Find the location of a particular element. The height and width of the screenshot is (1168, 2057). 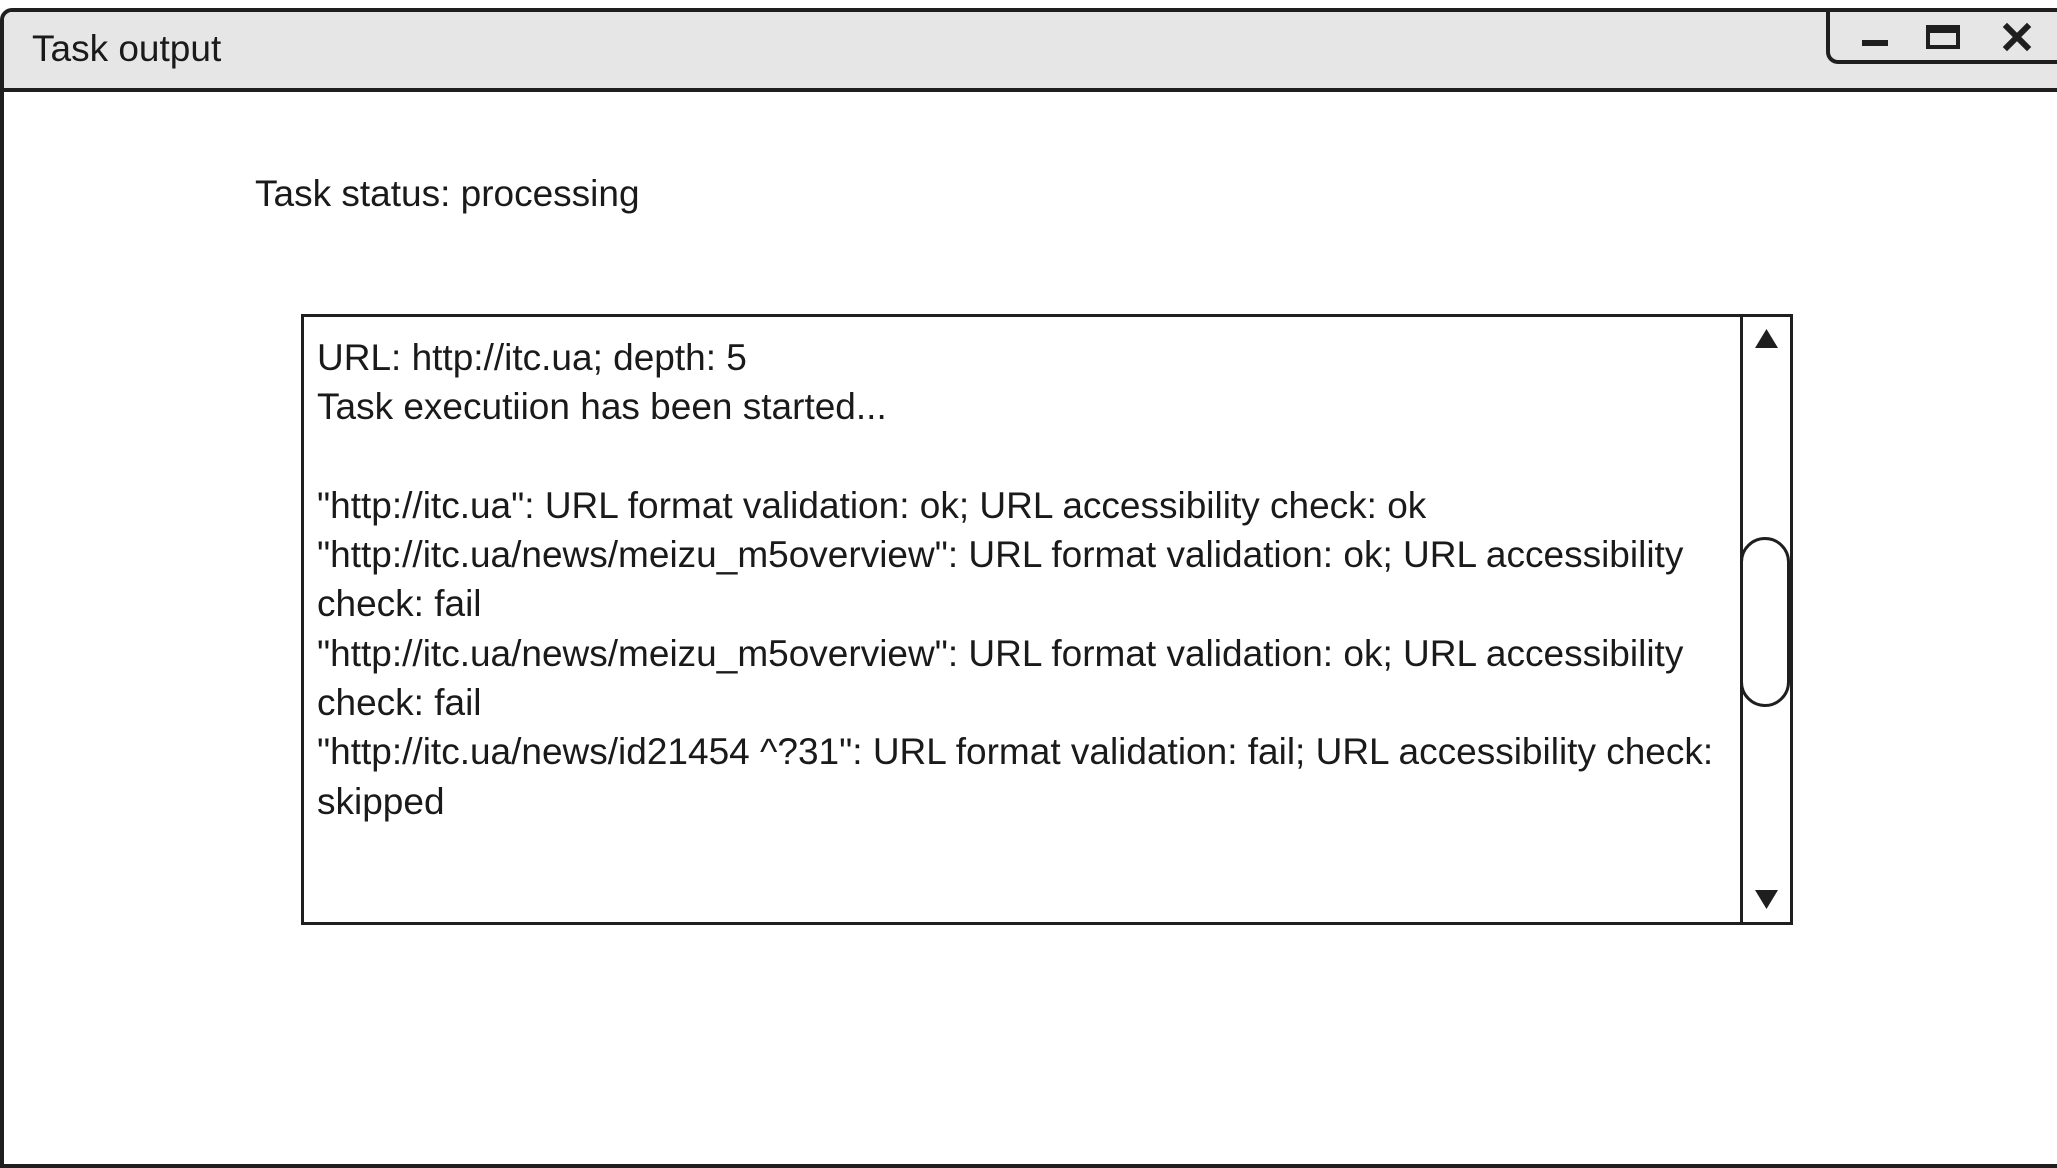

close-icon is located at coordinates (2017, 37).